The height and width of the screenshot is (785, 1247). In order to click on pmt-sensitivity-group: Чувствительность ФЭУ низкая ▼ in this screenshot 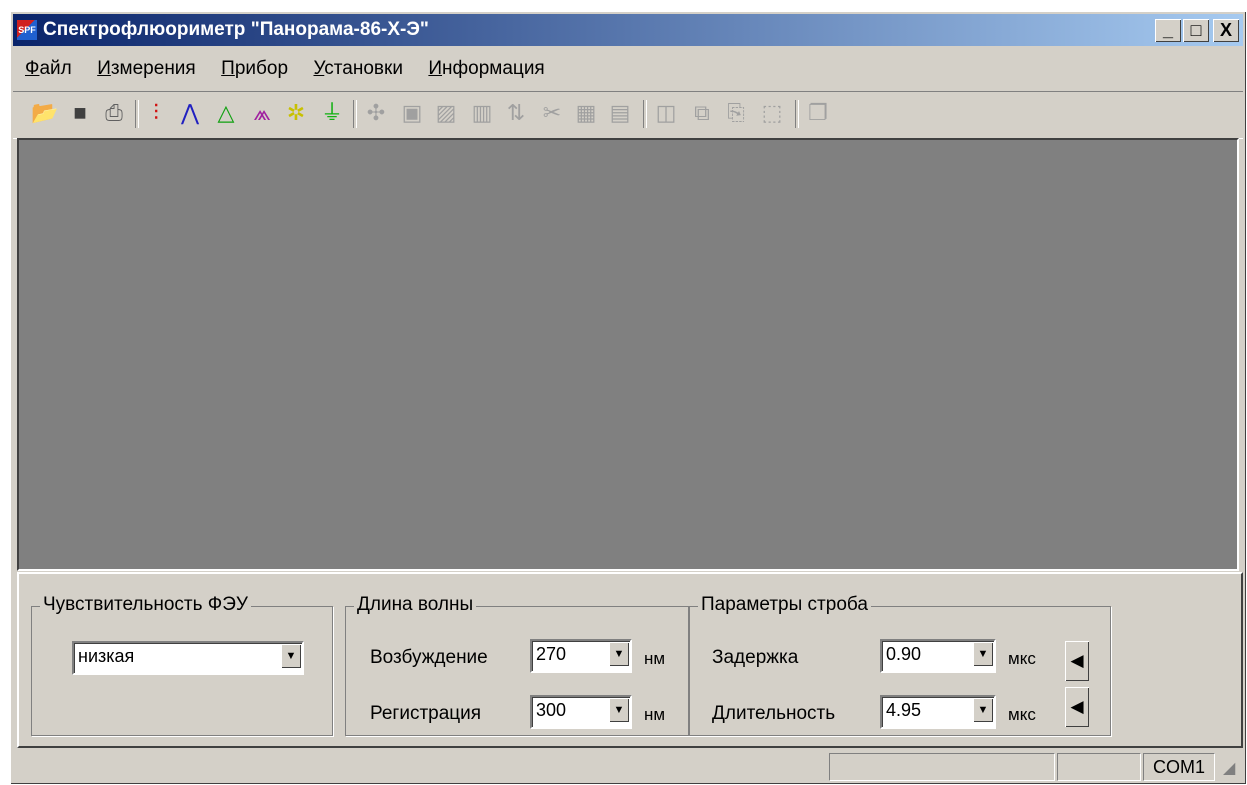, I will do `click(182, 665)`.